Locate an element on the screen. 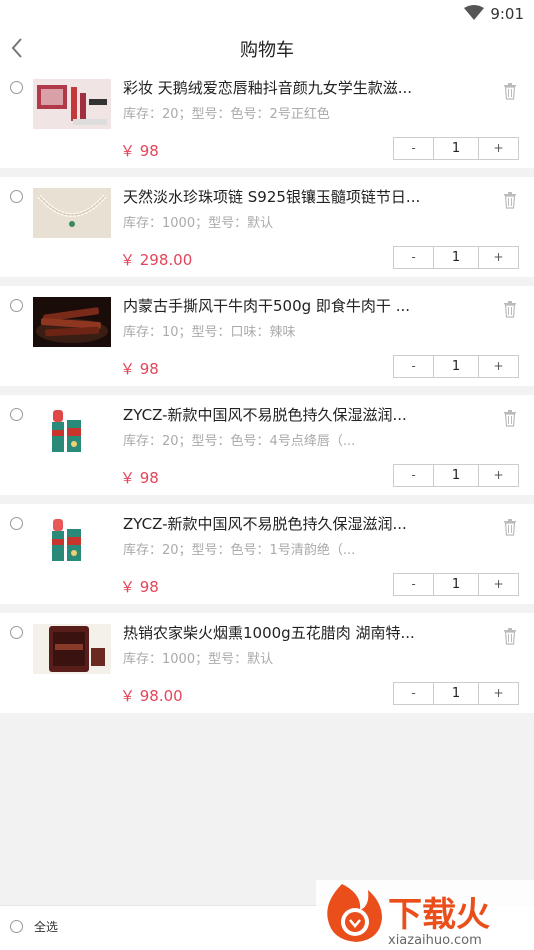 Image resolution: width=534 pixels, height=950 pixels. item-price: ￥ 98.00 is located at coordinates (151, 696).